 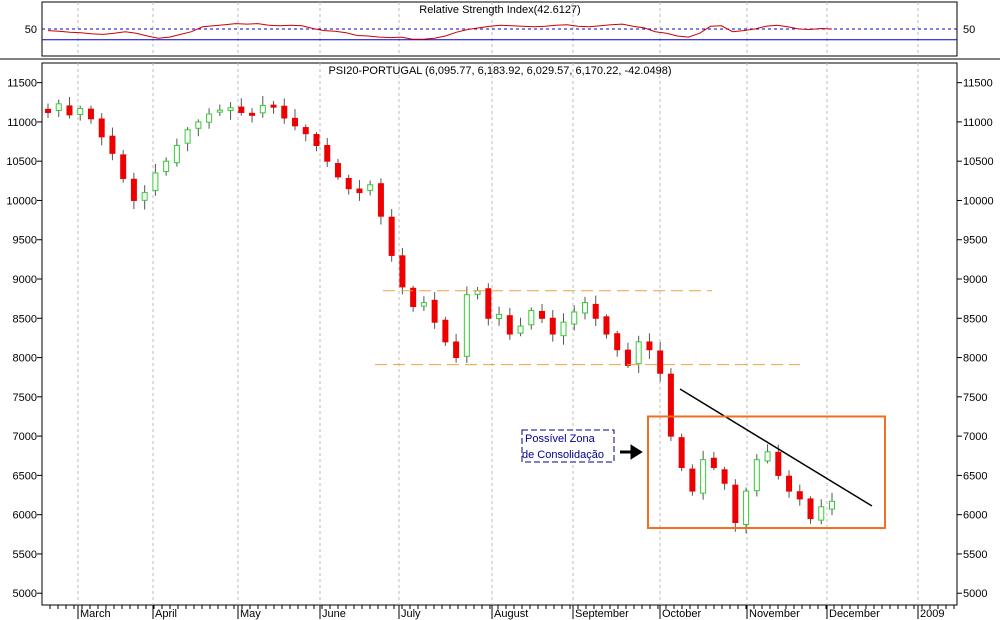 I want to click on y-tick-label-right: 10000, so click(x=978, y=201).